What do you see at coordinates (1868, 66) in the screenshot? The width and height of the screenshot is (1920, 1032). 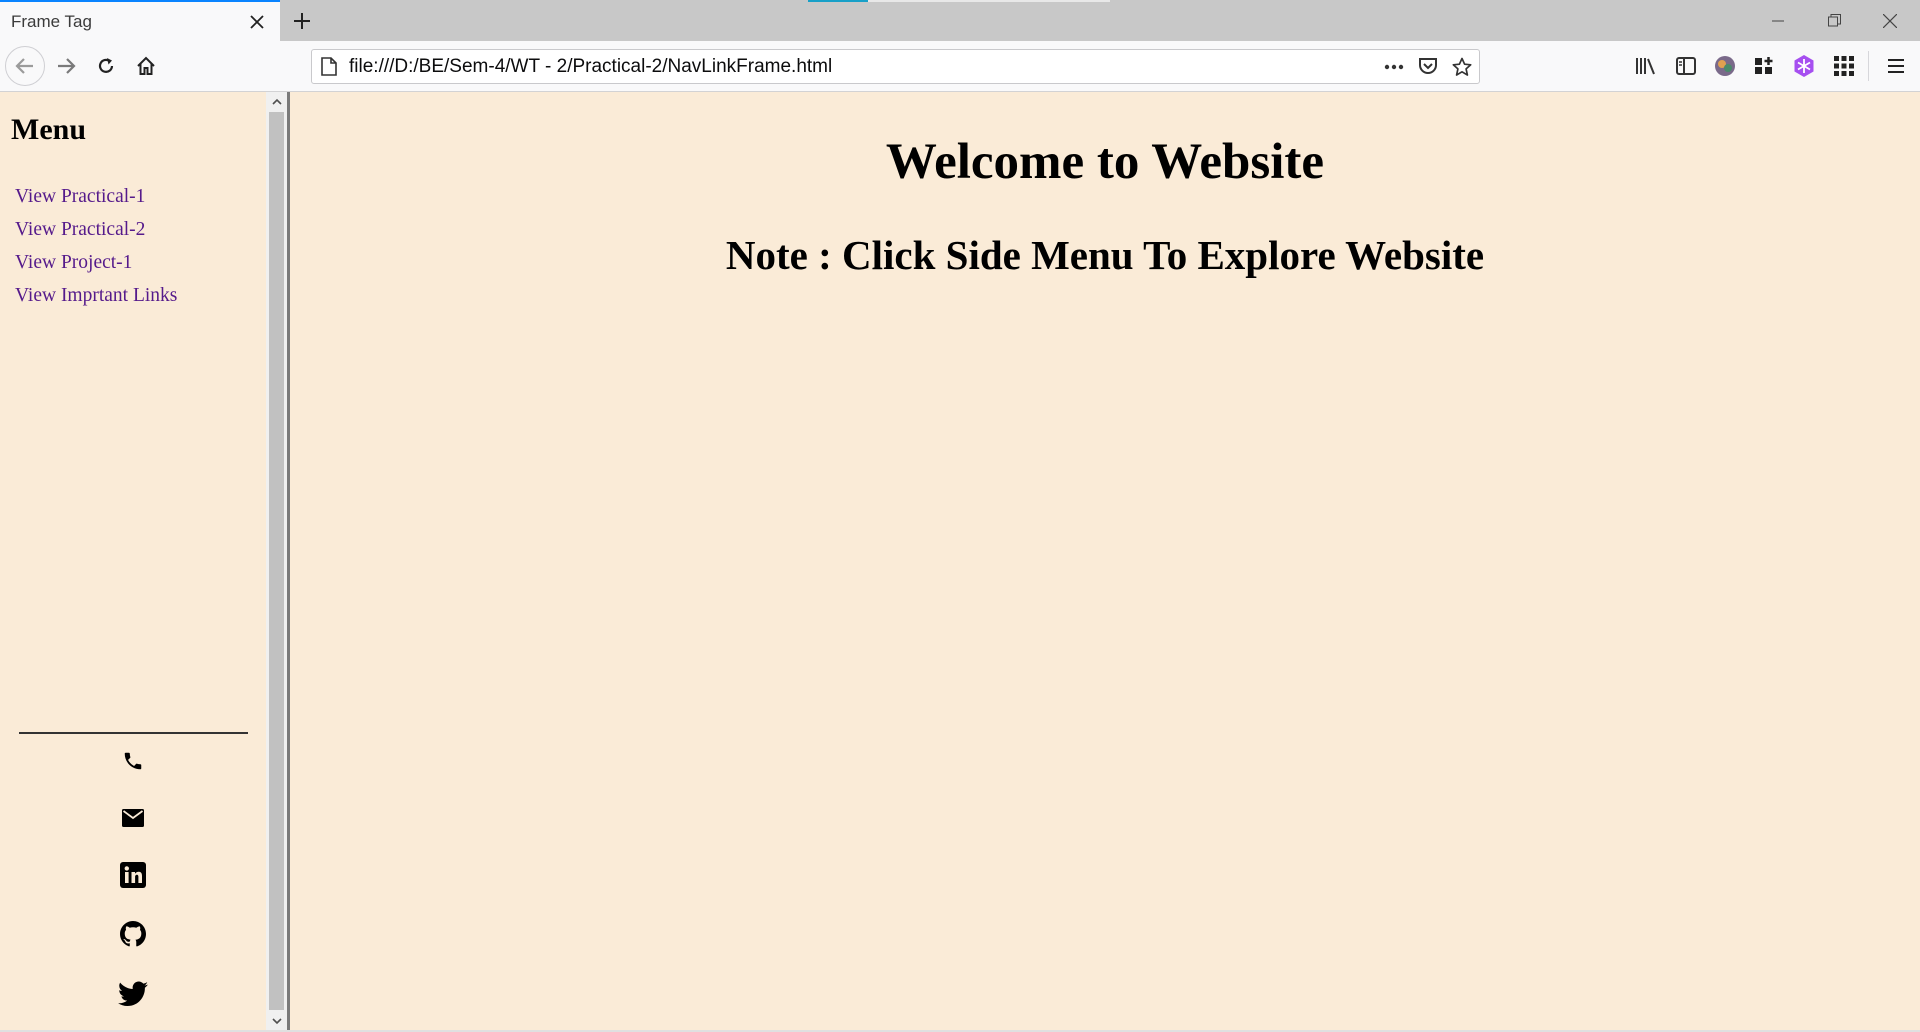 I see `toolbar-separator` at bounding box center [1868, 66].